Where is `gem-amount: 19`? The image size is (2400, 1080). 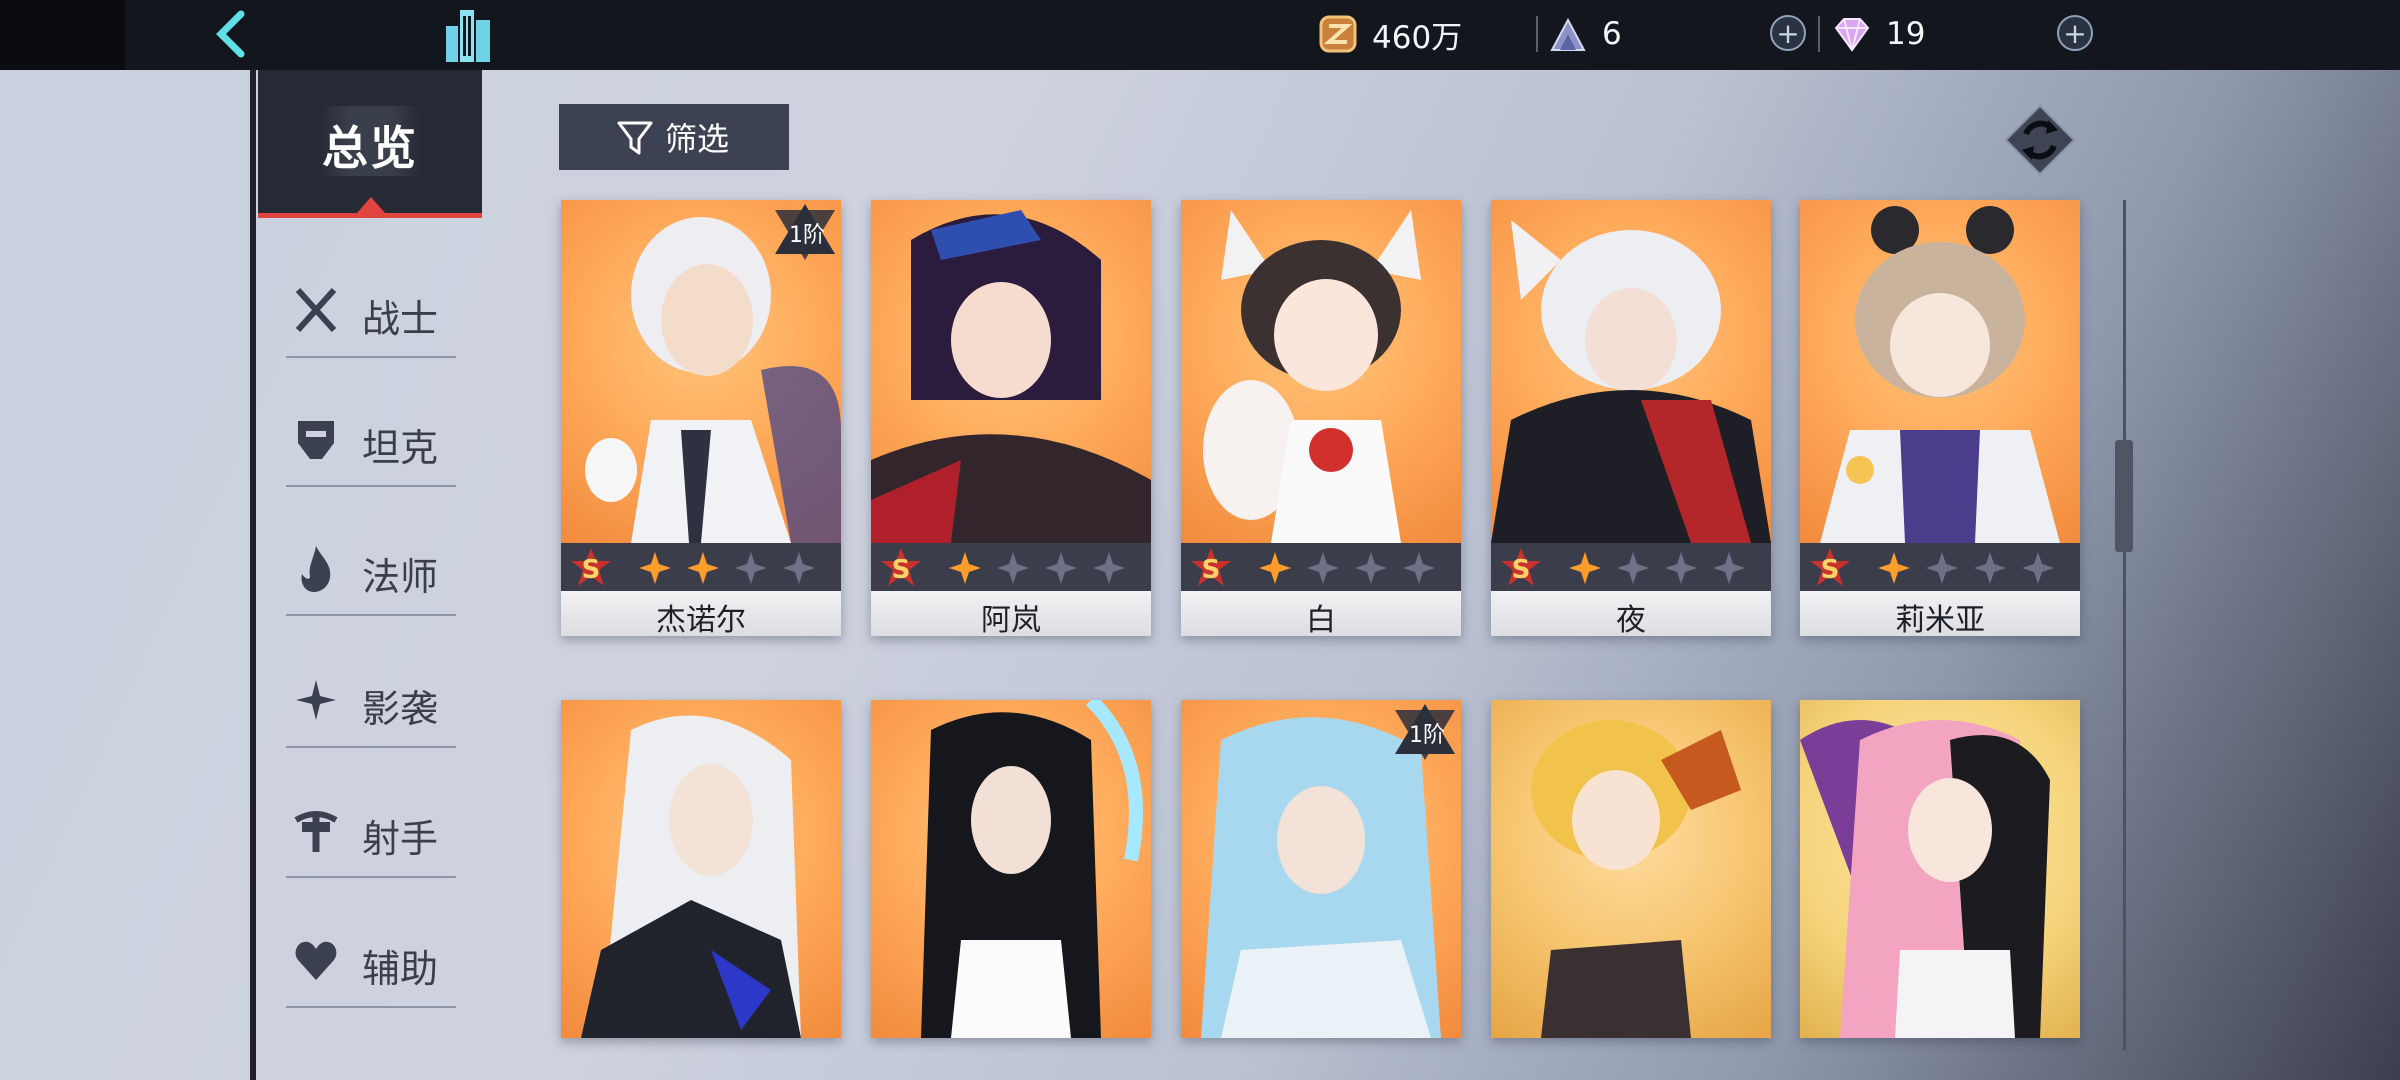
gem-amount: 19 is located at coordinates (1906, 34).